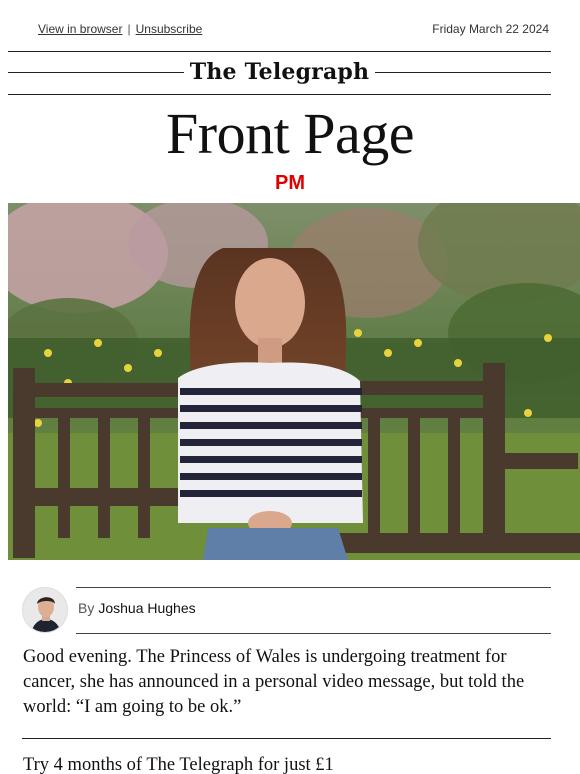  I want to click on byline-bottom-rule, so click(313, 633).